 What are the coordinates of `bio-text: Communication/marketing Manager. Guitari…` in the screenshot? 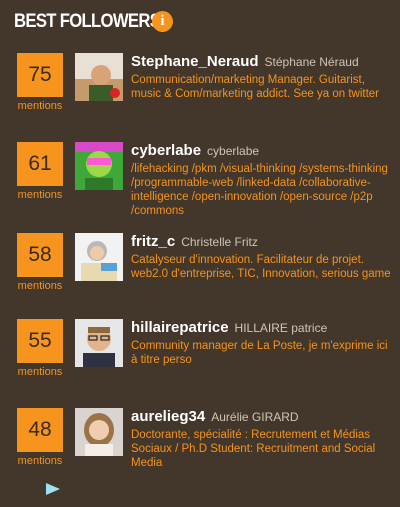 It's located at (255, 87).